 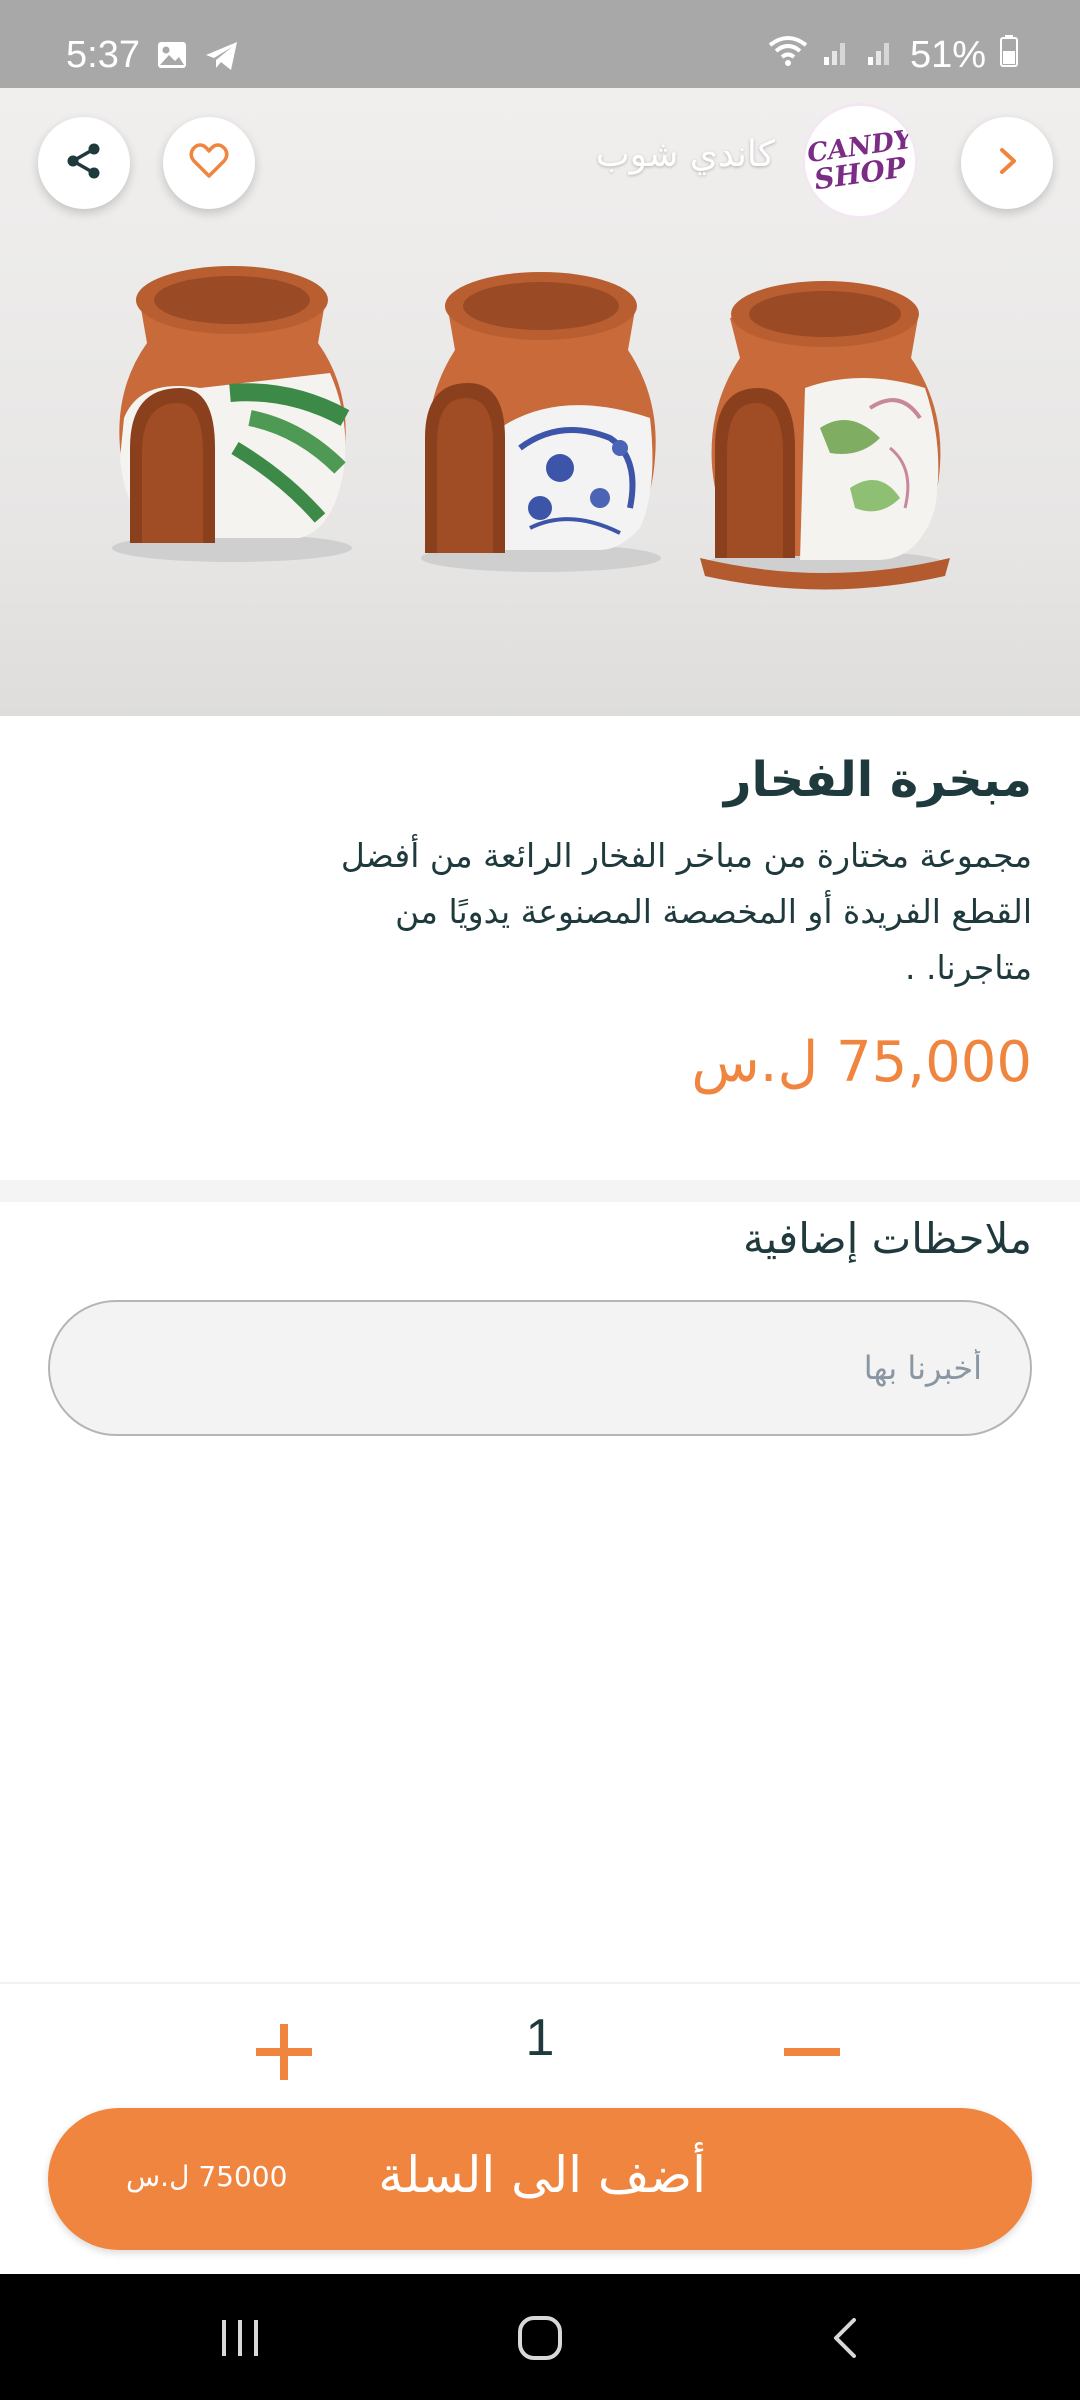 What do you see at coordinates (934, 1062) in the screenshot?
I see `price-value: 75,000` at bounding box center [934, 1062].